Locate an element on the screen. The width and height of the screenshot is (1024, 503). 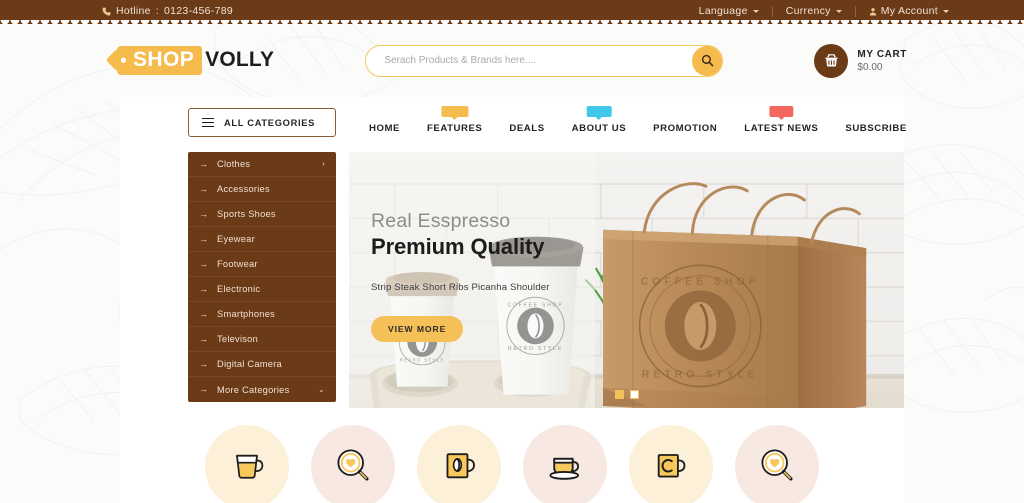
all-categories-button: ALL CATEGORIES is located at coordinates (262, 122).